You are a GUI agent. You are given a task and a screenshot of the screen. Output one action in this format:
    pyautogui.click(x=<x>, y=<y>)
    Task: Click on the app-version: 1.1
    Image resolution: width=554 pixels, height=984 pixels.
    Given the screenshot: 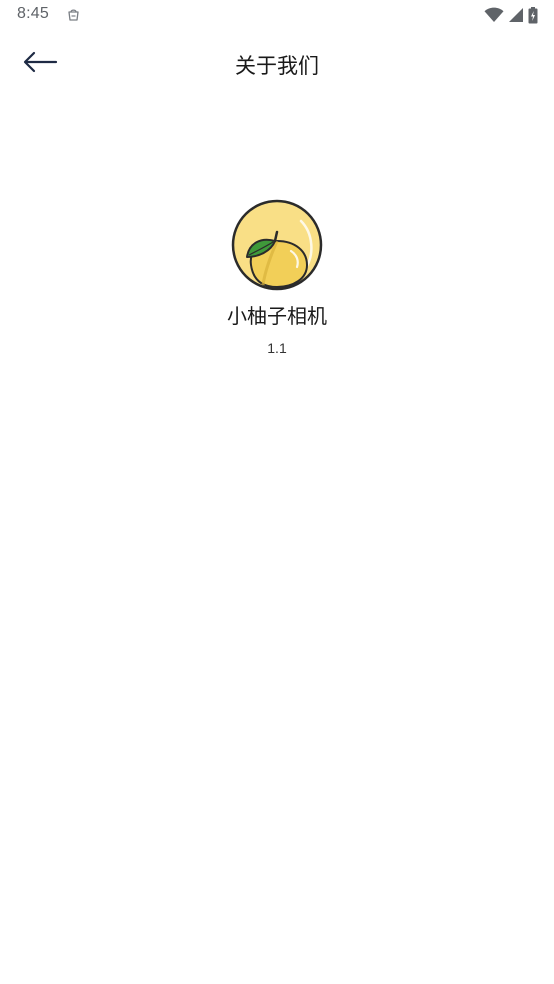 What is the action you would take?
    pyautogui.click(x=277, y=348)
    